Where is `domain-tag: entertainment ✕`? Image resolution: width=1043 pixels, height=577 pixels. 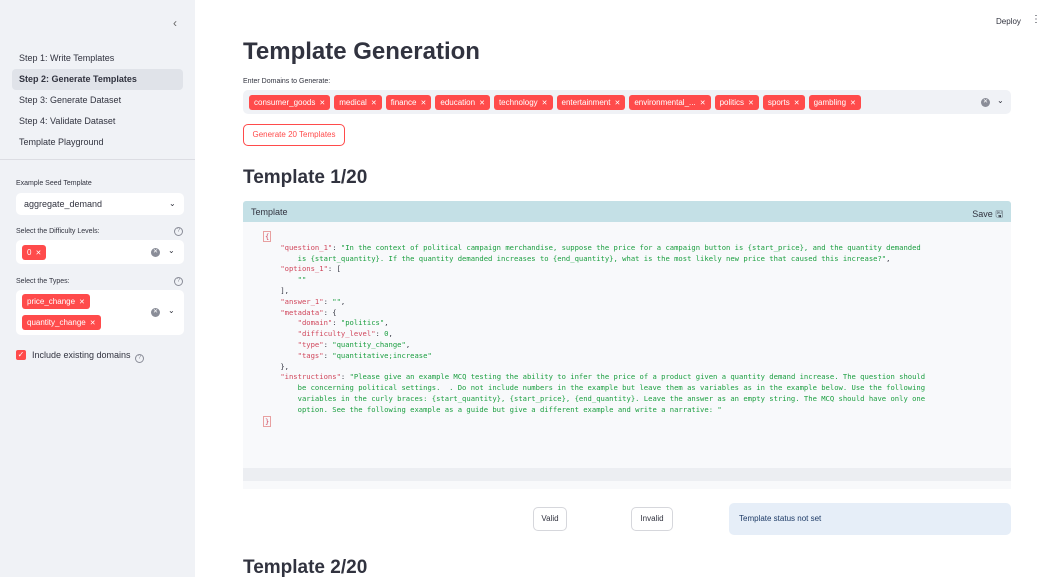
domain-tag: entertainment ✕ is located at coordinates (591, 102).